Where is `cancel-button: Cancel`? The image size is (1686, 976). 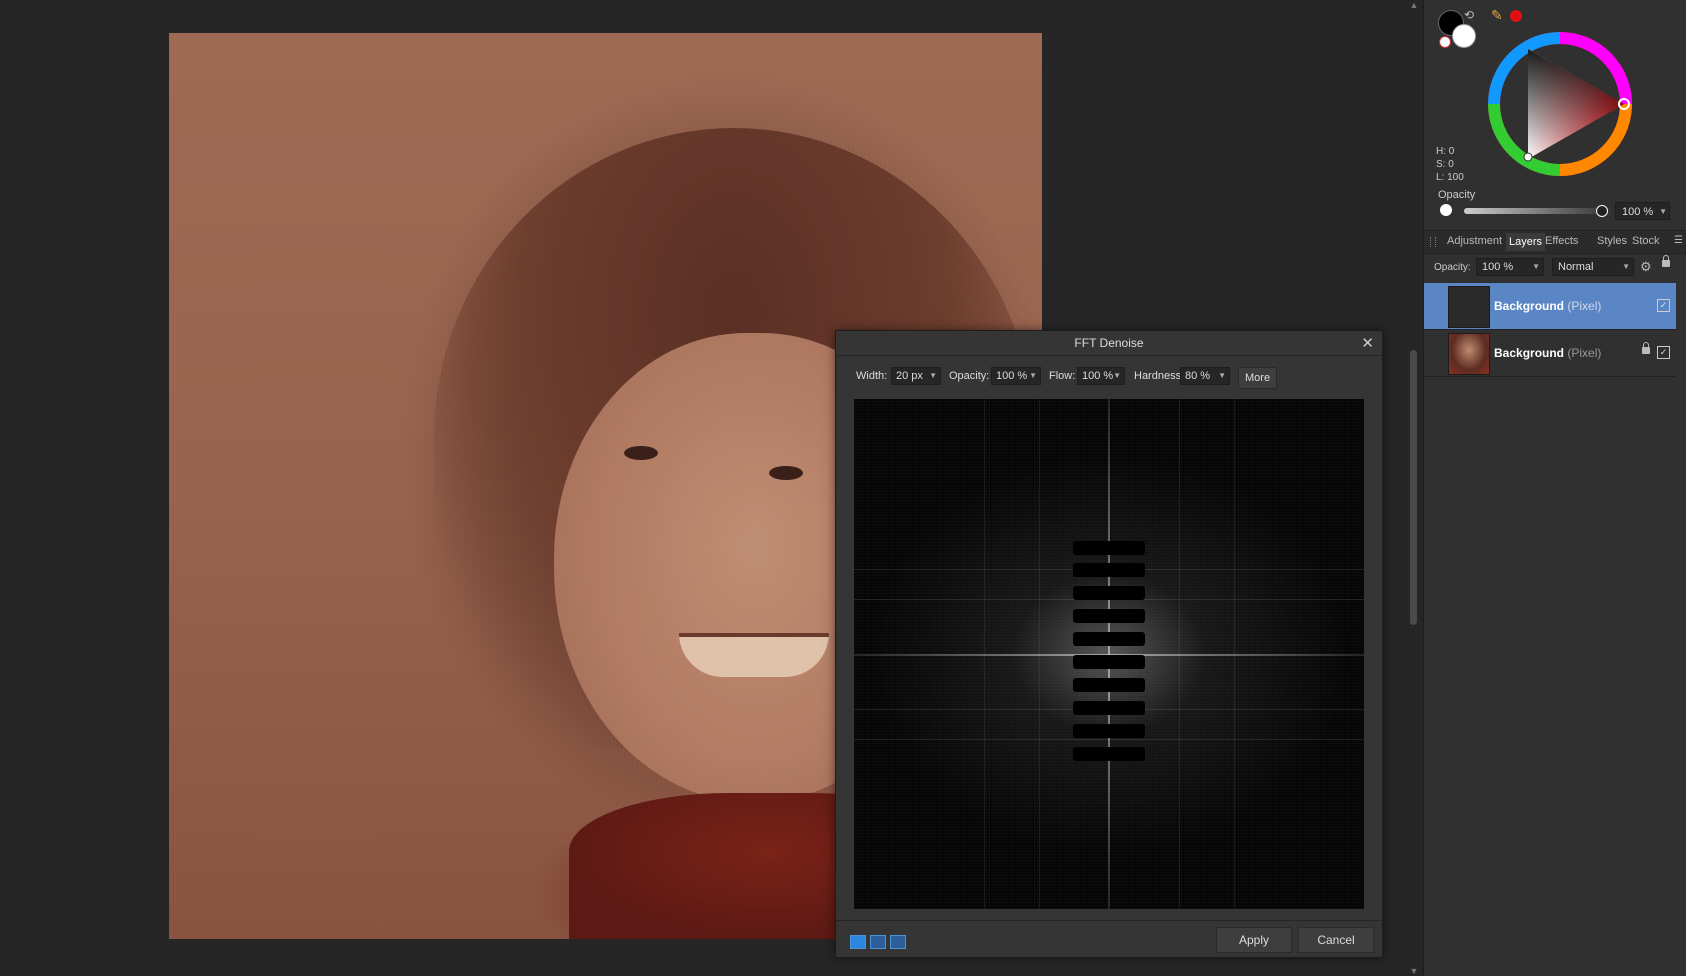
cancel-button: Cancel is located at coordinates (1336, 940).